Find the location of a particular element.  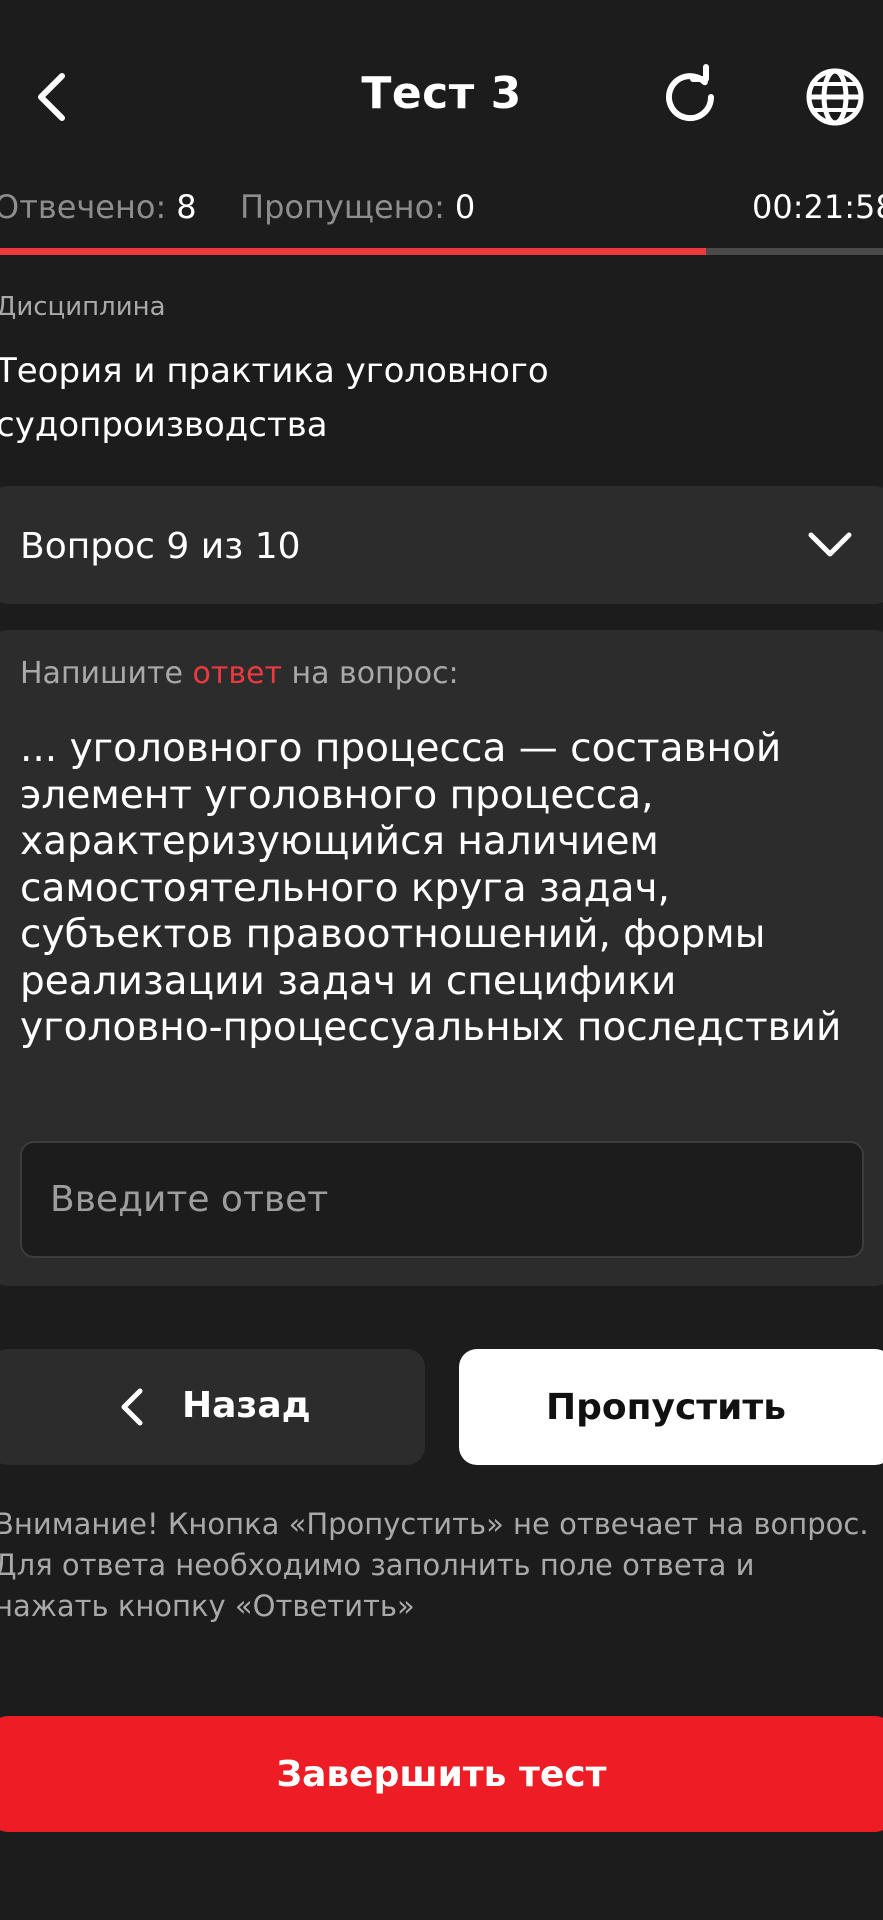

timer: 00:21:58 is located at coordinates (817, 207).